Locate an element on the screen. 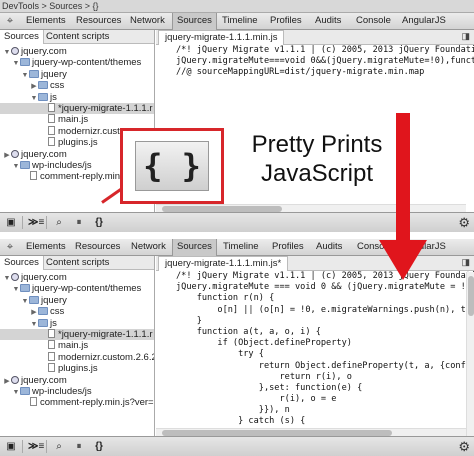  tree-item: comment-reply.min.js?ver=3 is located at coordinates (77, 402).